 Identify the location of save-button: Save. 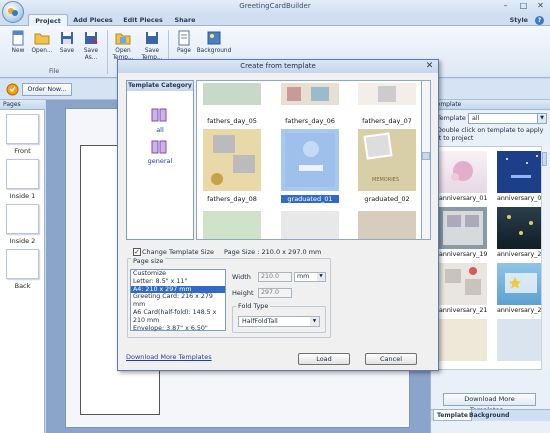
(67, 42).